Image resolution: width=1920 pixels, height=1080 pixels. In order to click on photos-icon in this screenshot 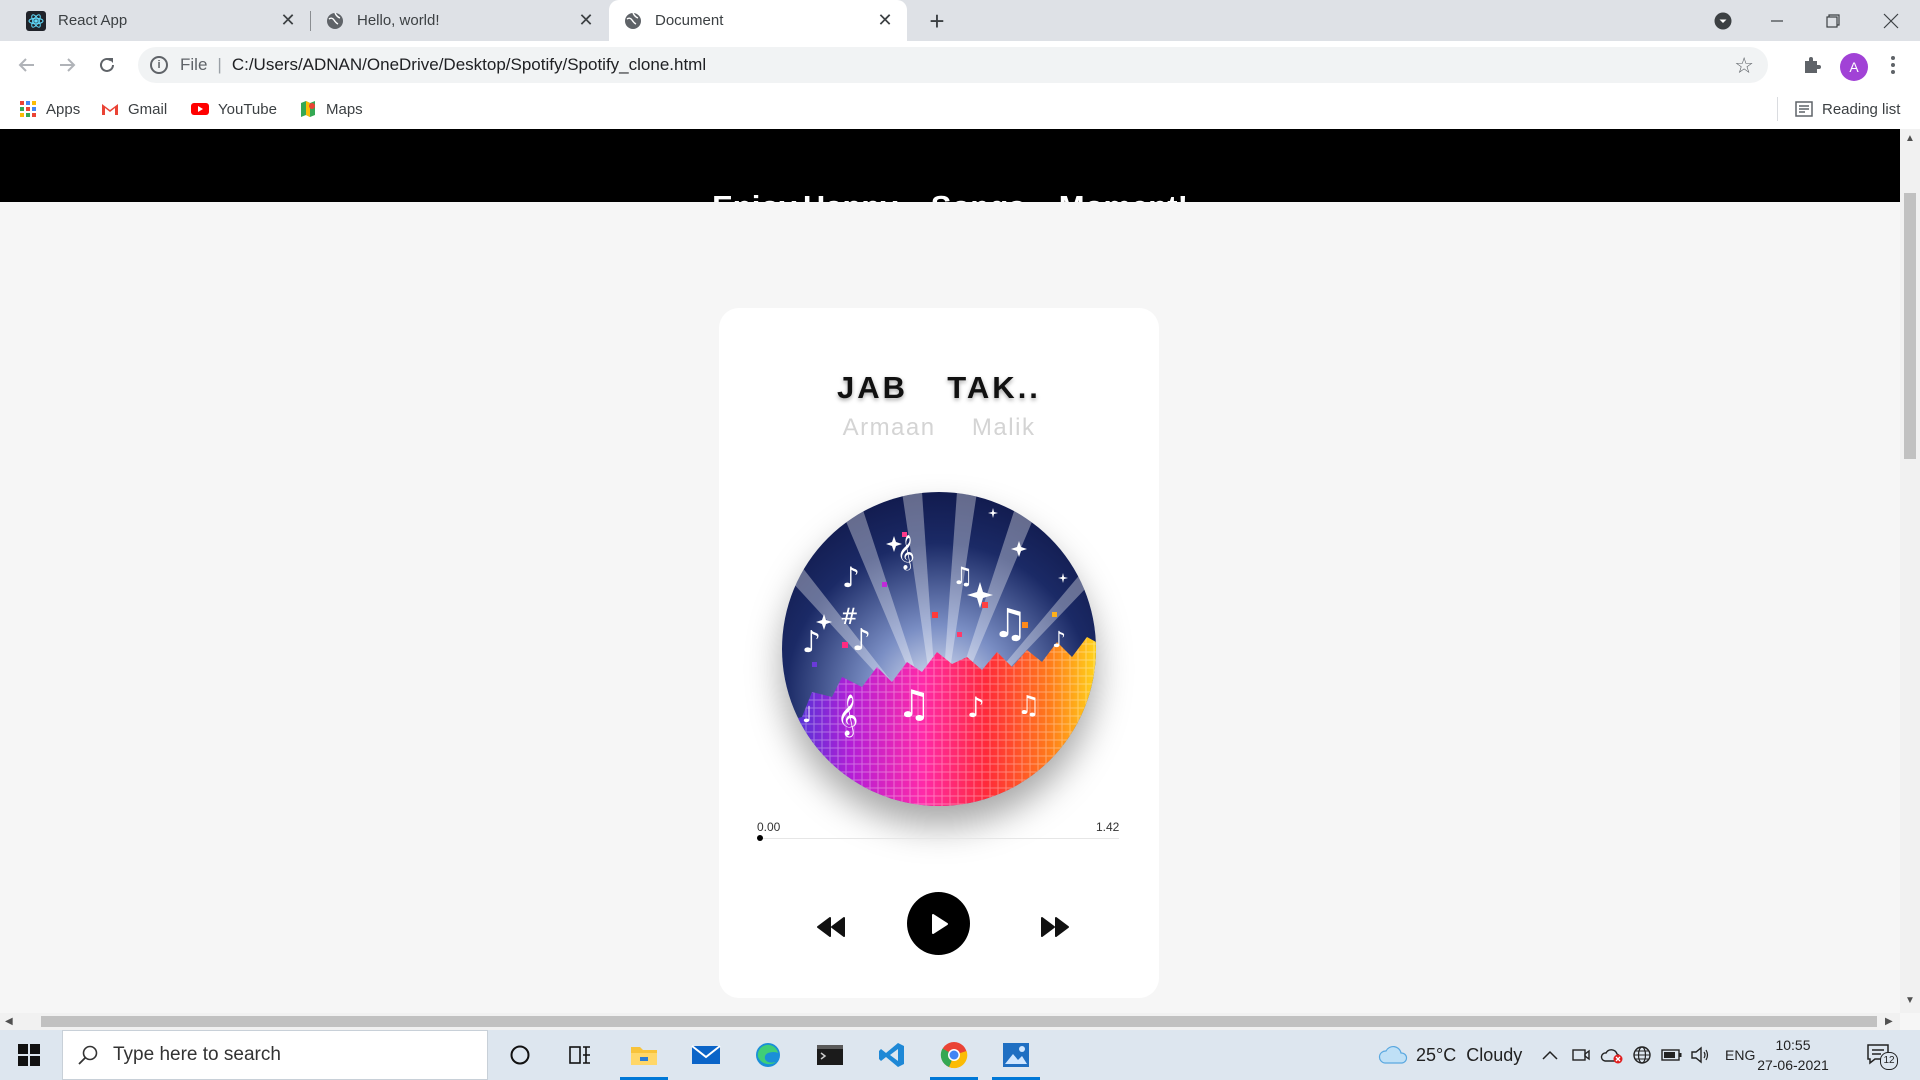, I will do `click(1016, 1055)`.